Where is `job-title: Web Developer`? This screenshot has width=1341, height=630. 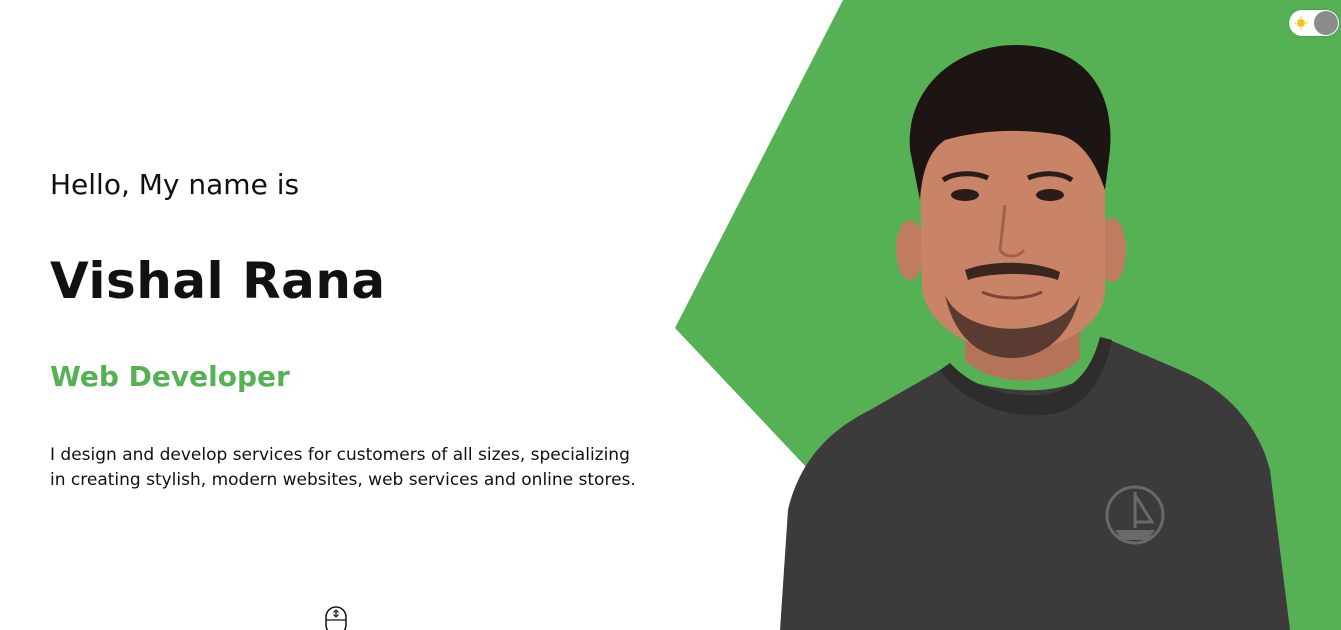 job-title: Web Developer is located at coordinates (170, 376).